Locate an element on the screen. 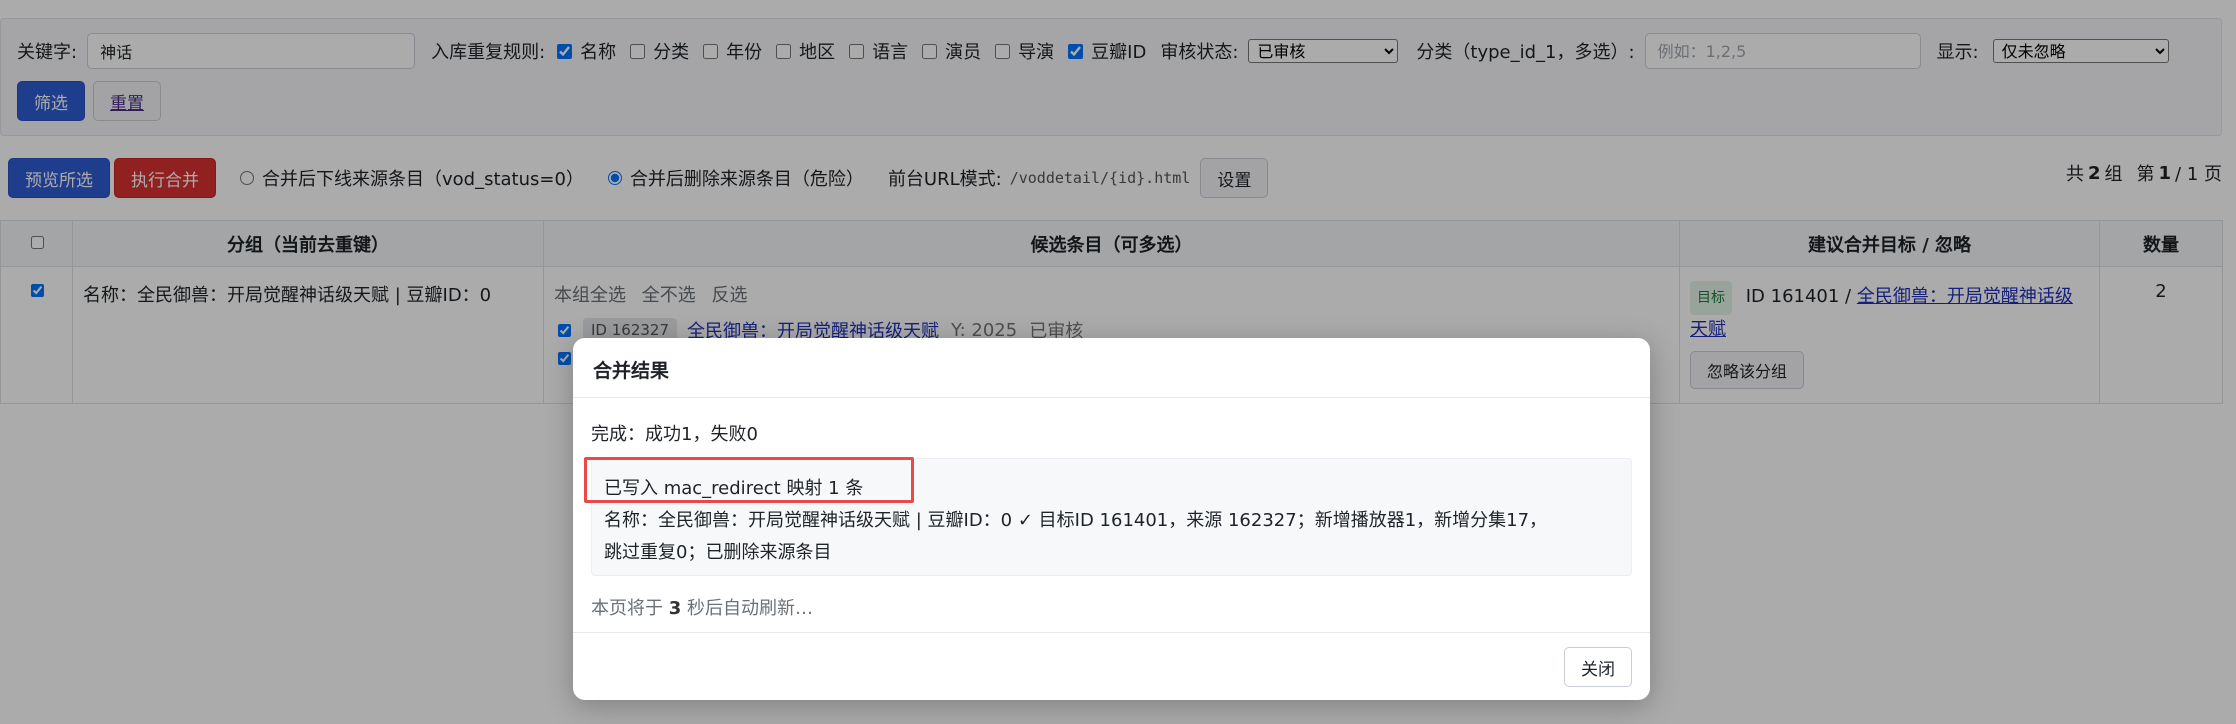 The width and height of the screenshot is (2236, 724). refresh-pre: 本页将于 is located at coordinates (627, 608).